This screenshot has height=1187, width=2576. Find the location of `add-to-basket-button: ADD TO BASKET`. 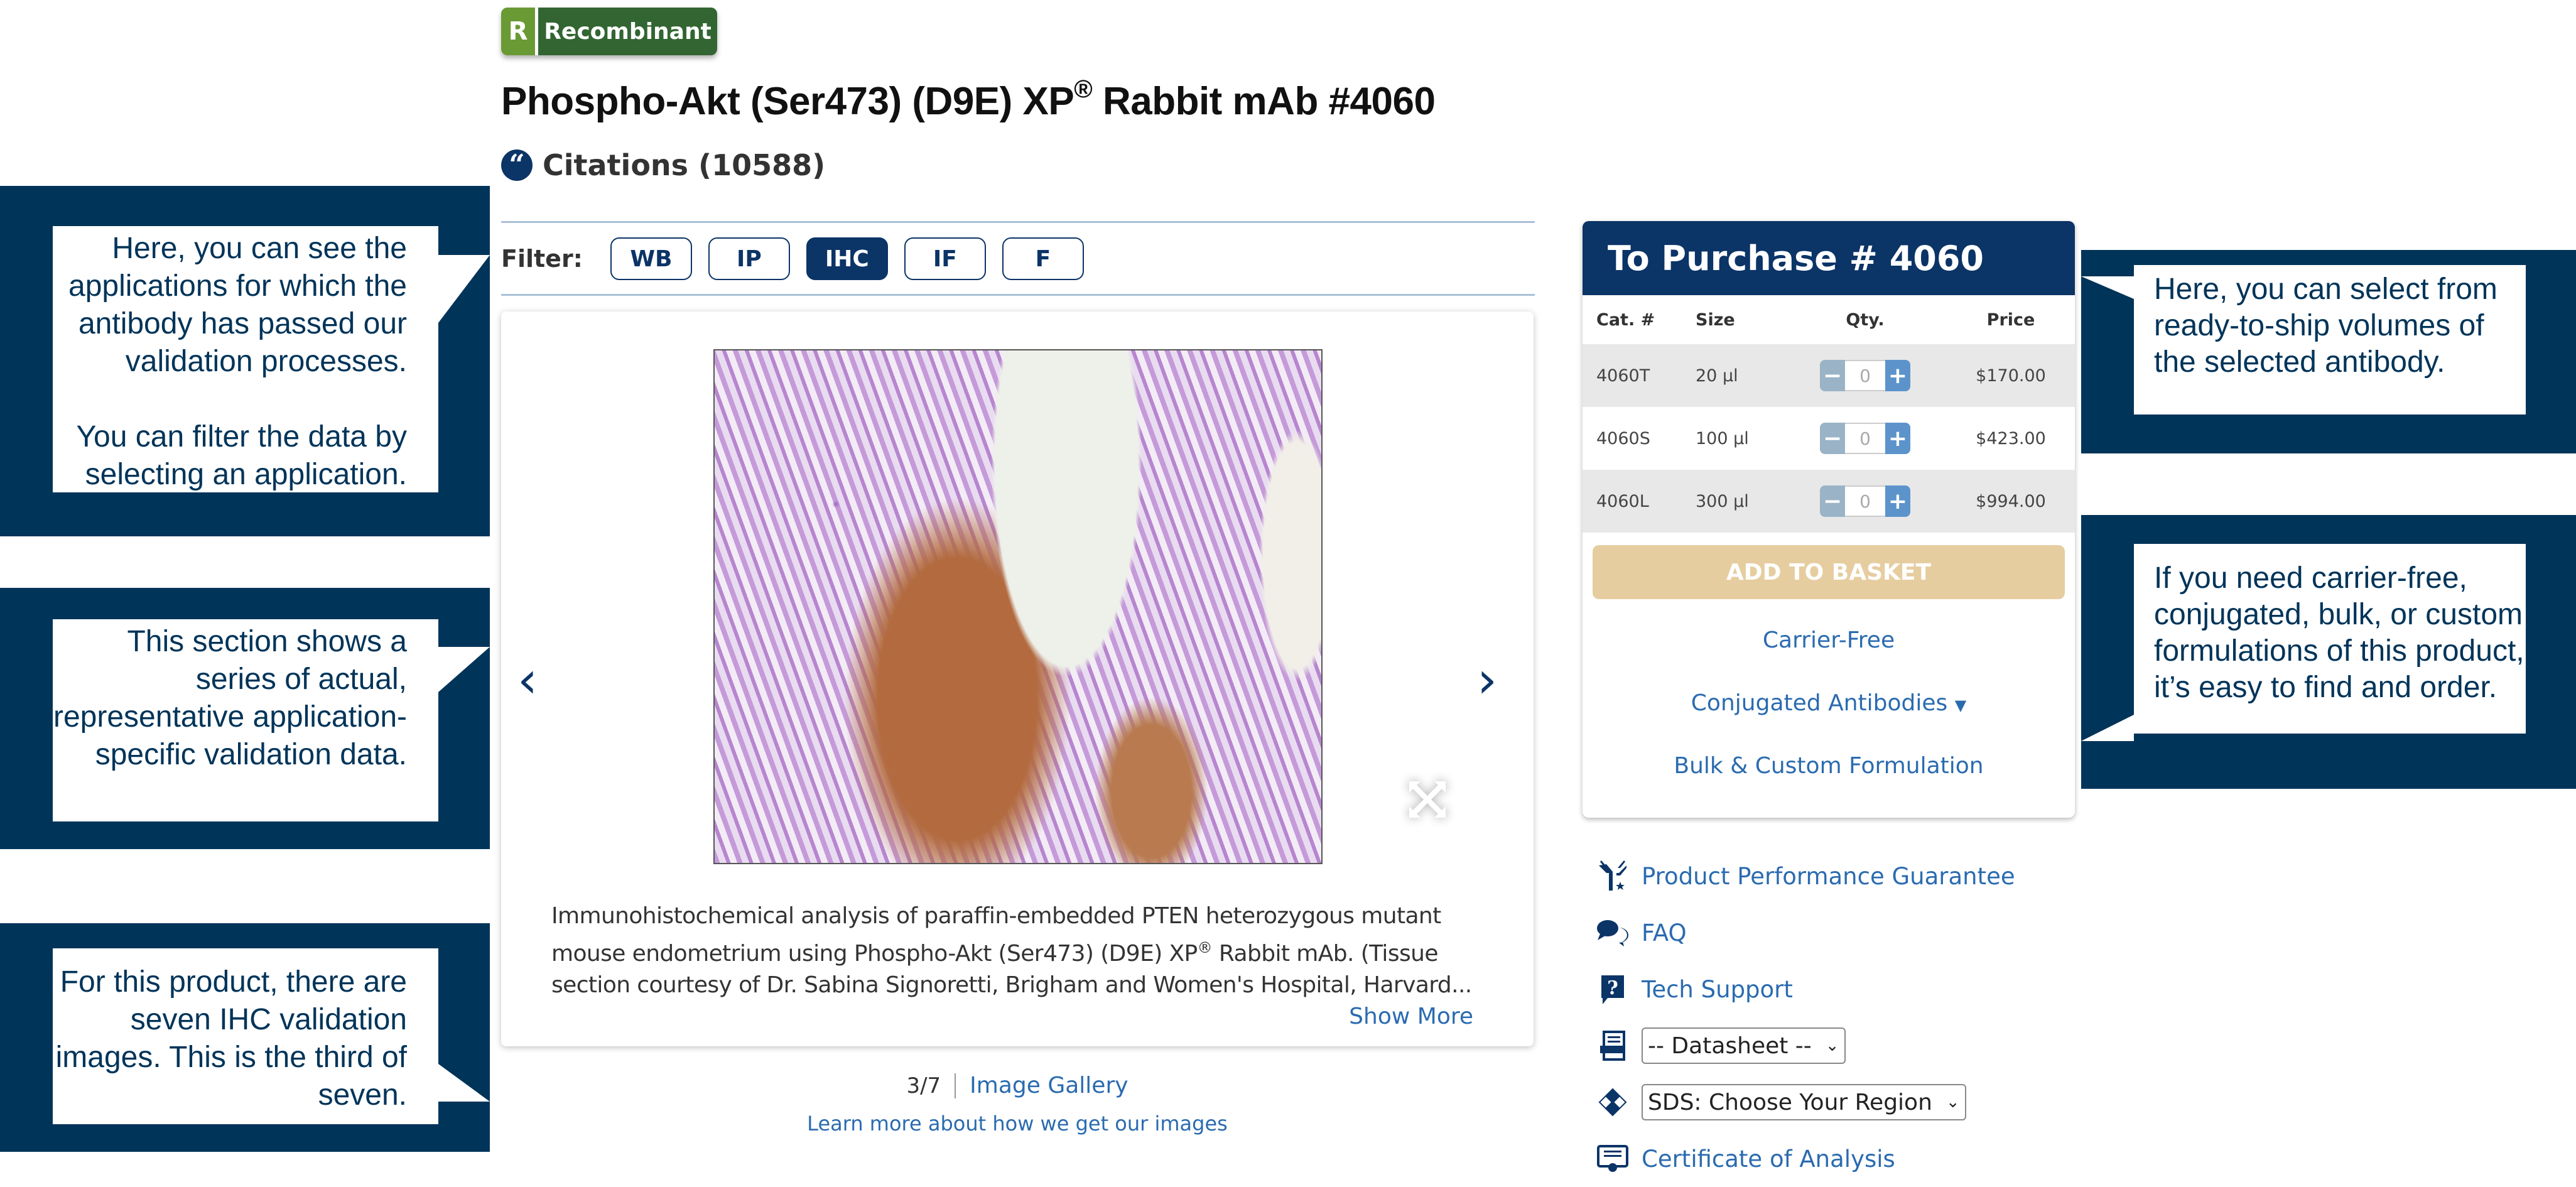

add-to-basket-button: ADD TO BASKET is located at coordinates (1829, 572).